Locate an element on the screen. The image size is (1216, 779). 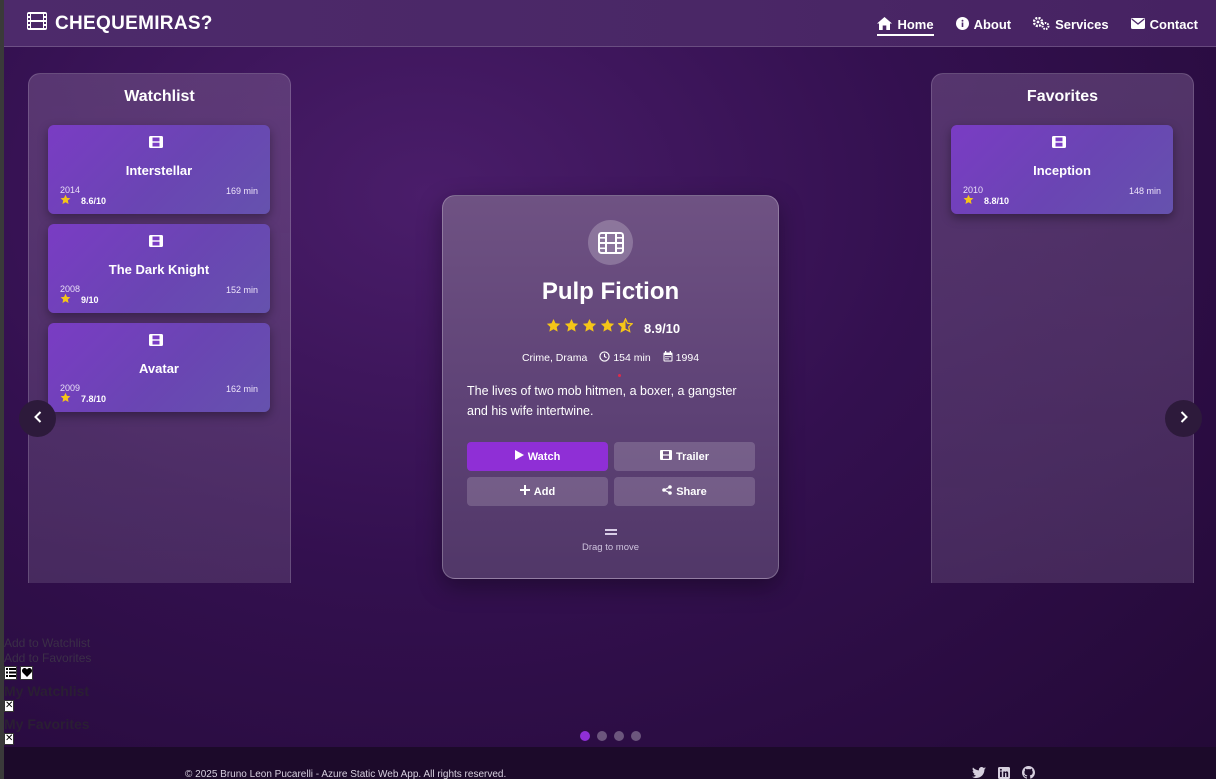
nav-services: Services is located at coordinates (1070, 24).